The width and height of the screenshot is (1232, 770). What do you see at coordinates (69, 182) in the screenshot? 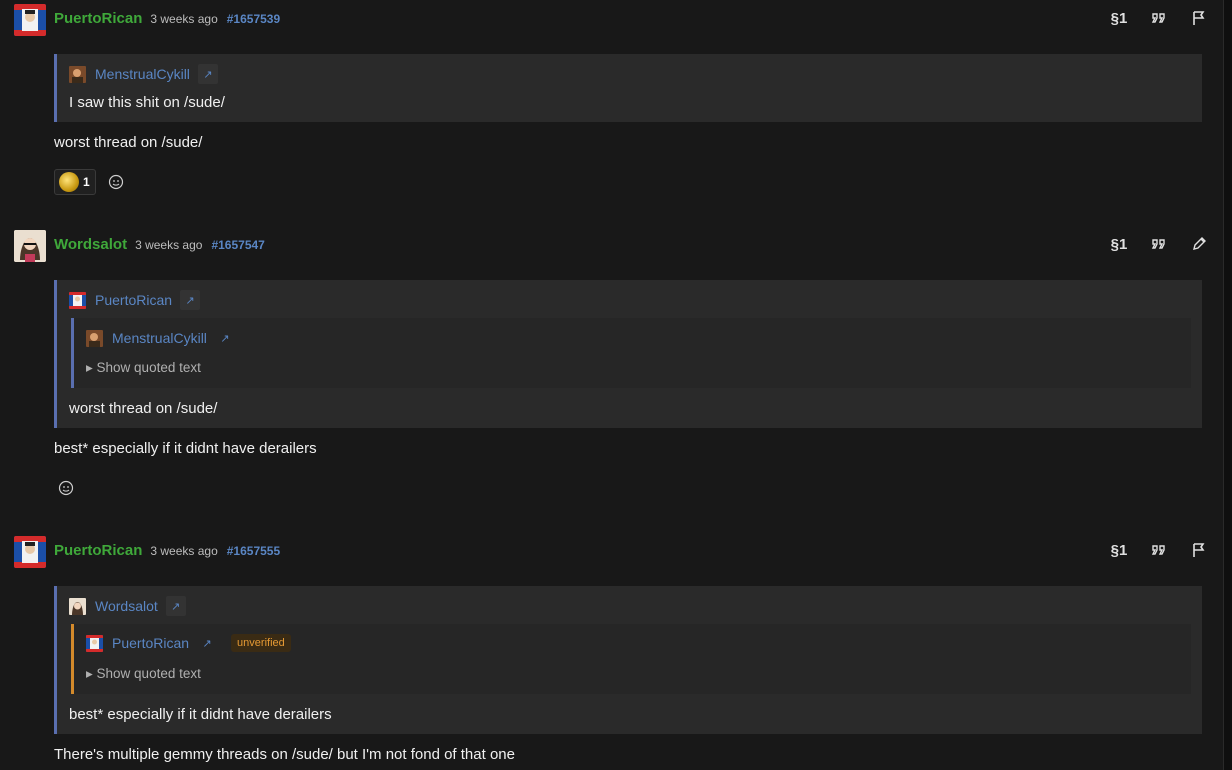
I see `coin-icon` at bounding box center [69, 182].